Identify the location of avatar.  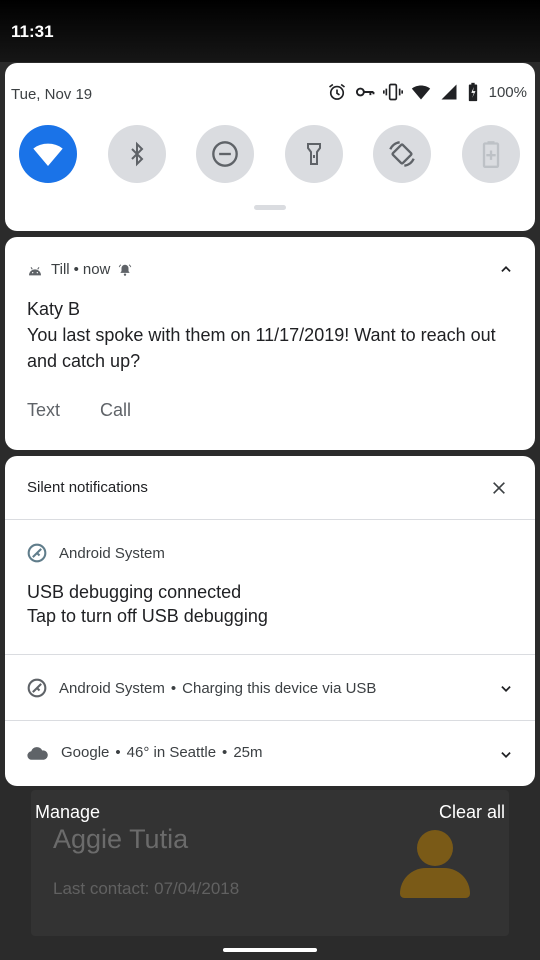
(435, 865).